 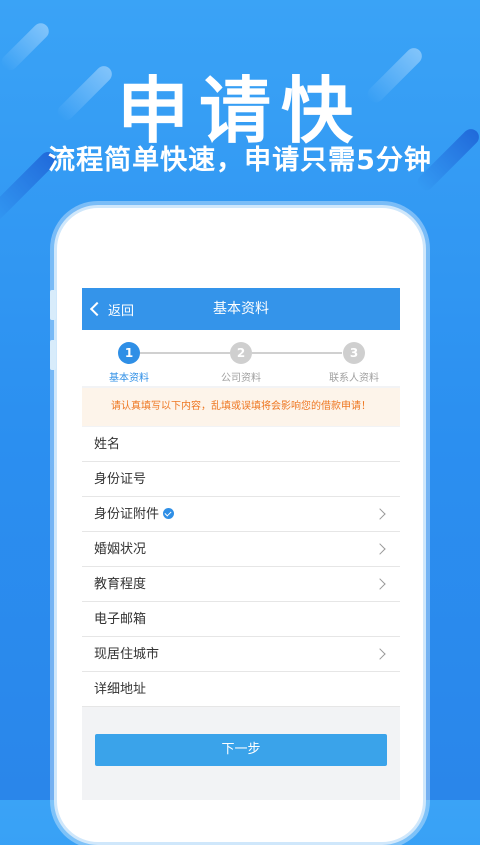 What do you see at coordinates (129, 378) in the screenshot?
I see `step-label: 基本资料` at bounding box center [129, 378].